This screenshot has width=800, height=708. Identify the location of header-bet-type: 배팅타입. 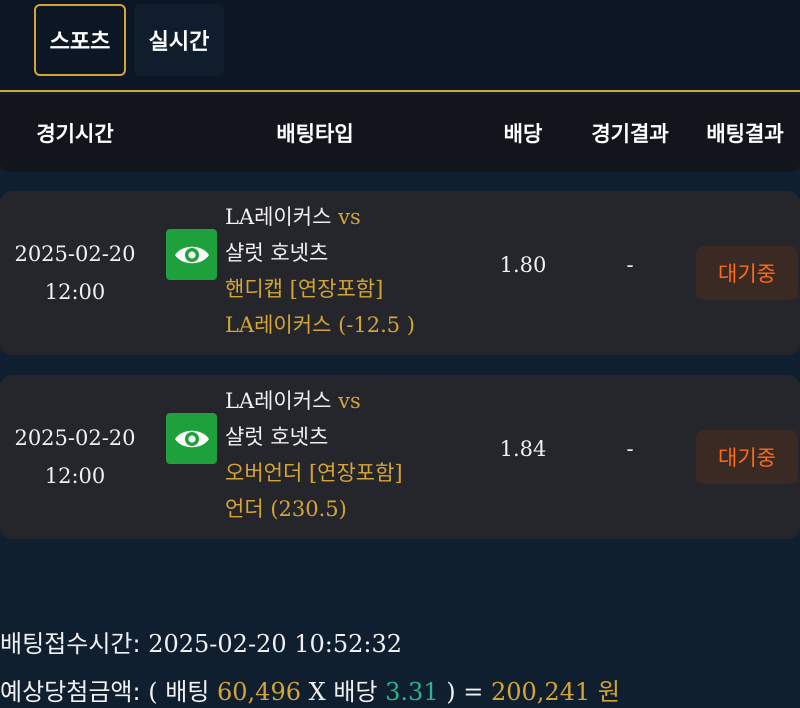
(315, 134).